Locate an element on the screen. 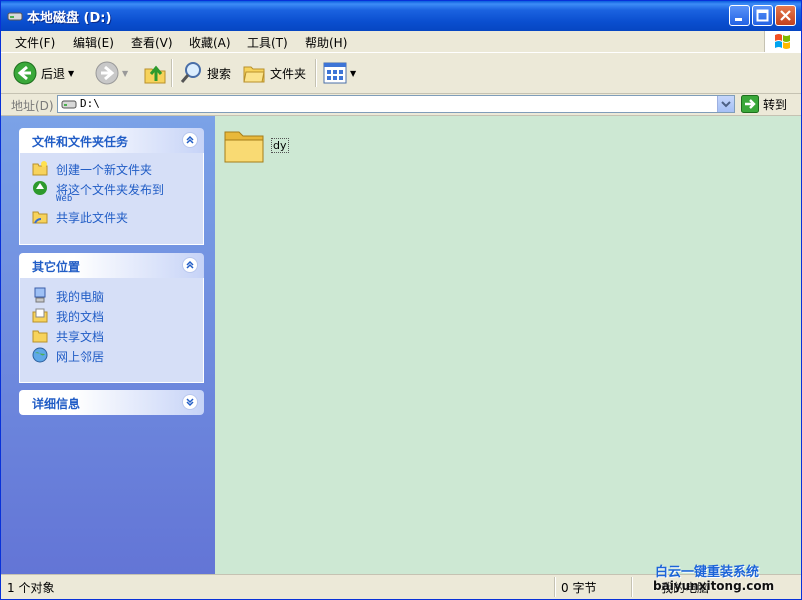 Image resolution: width=802 pixels, height=600 pixels. task-label: 创建一个新文件夹 is located at coordinates (104, 170).